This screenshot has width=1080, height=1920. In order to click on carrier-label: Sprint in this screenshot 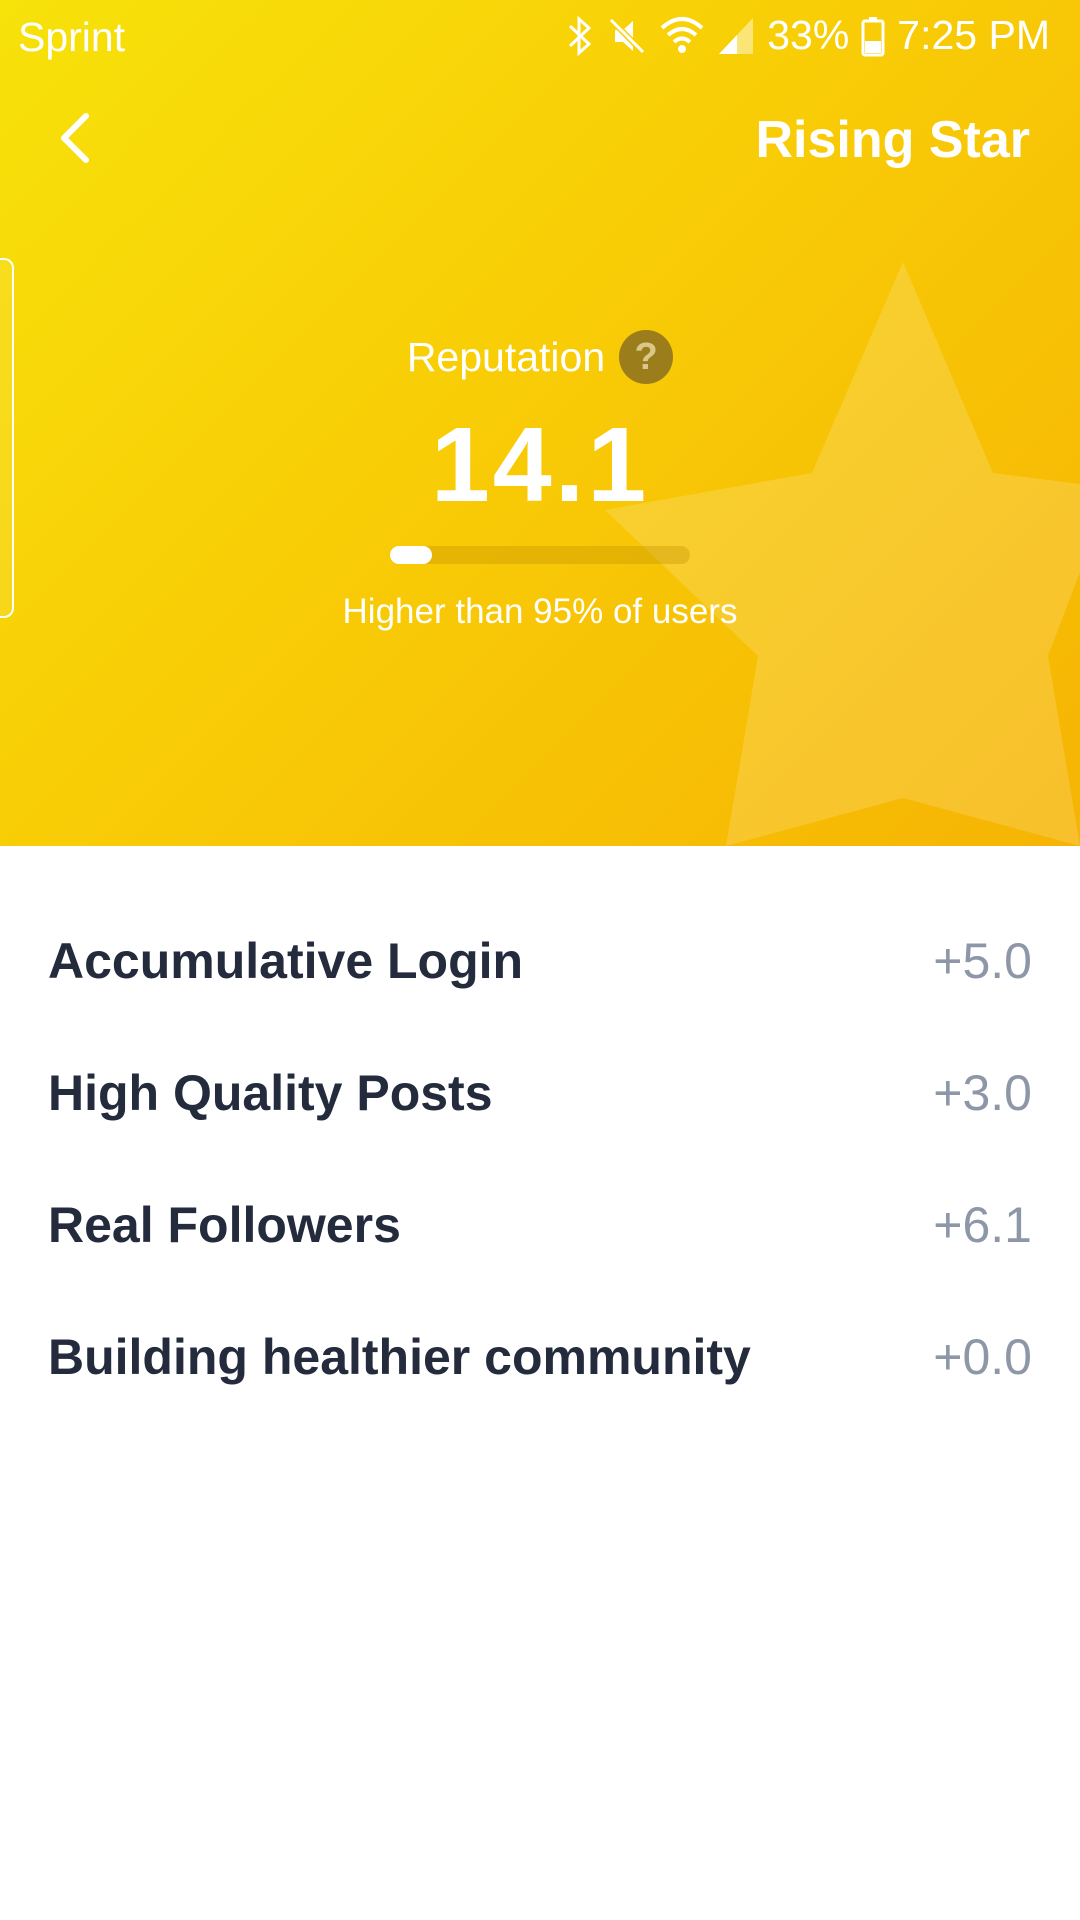, I will do `click(72, 37)`.